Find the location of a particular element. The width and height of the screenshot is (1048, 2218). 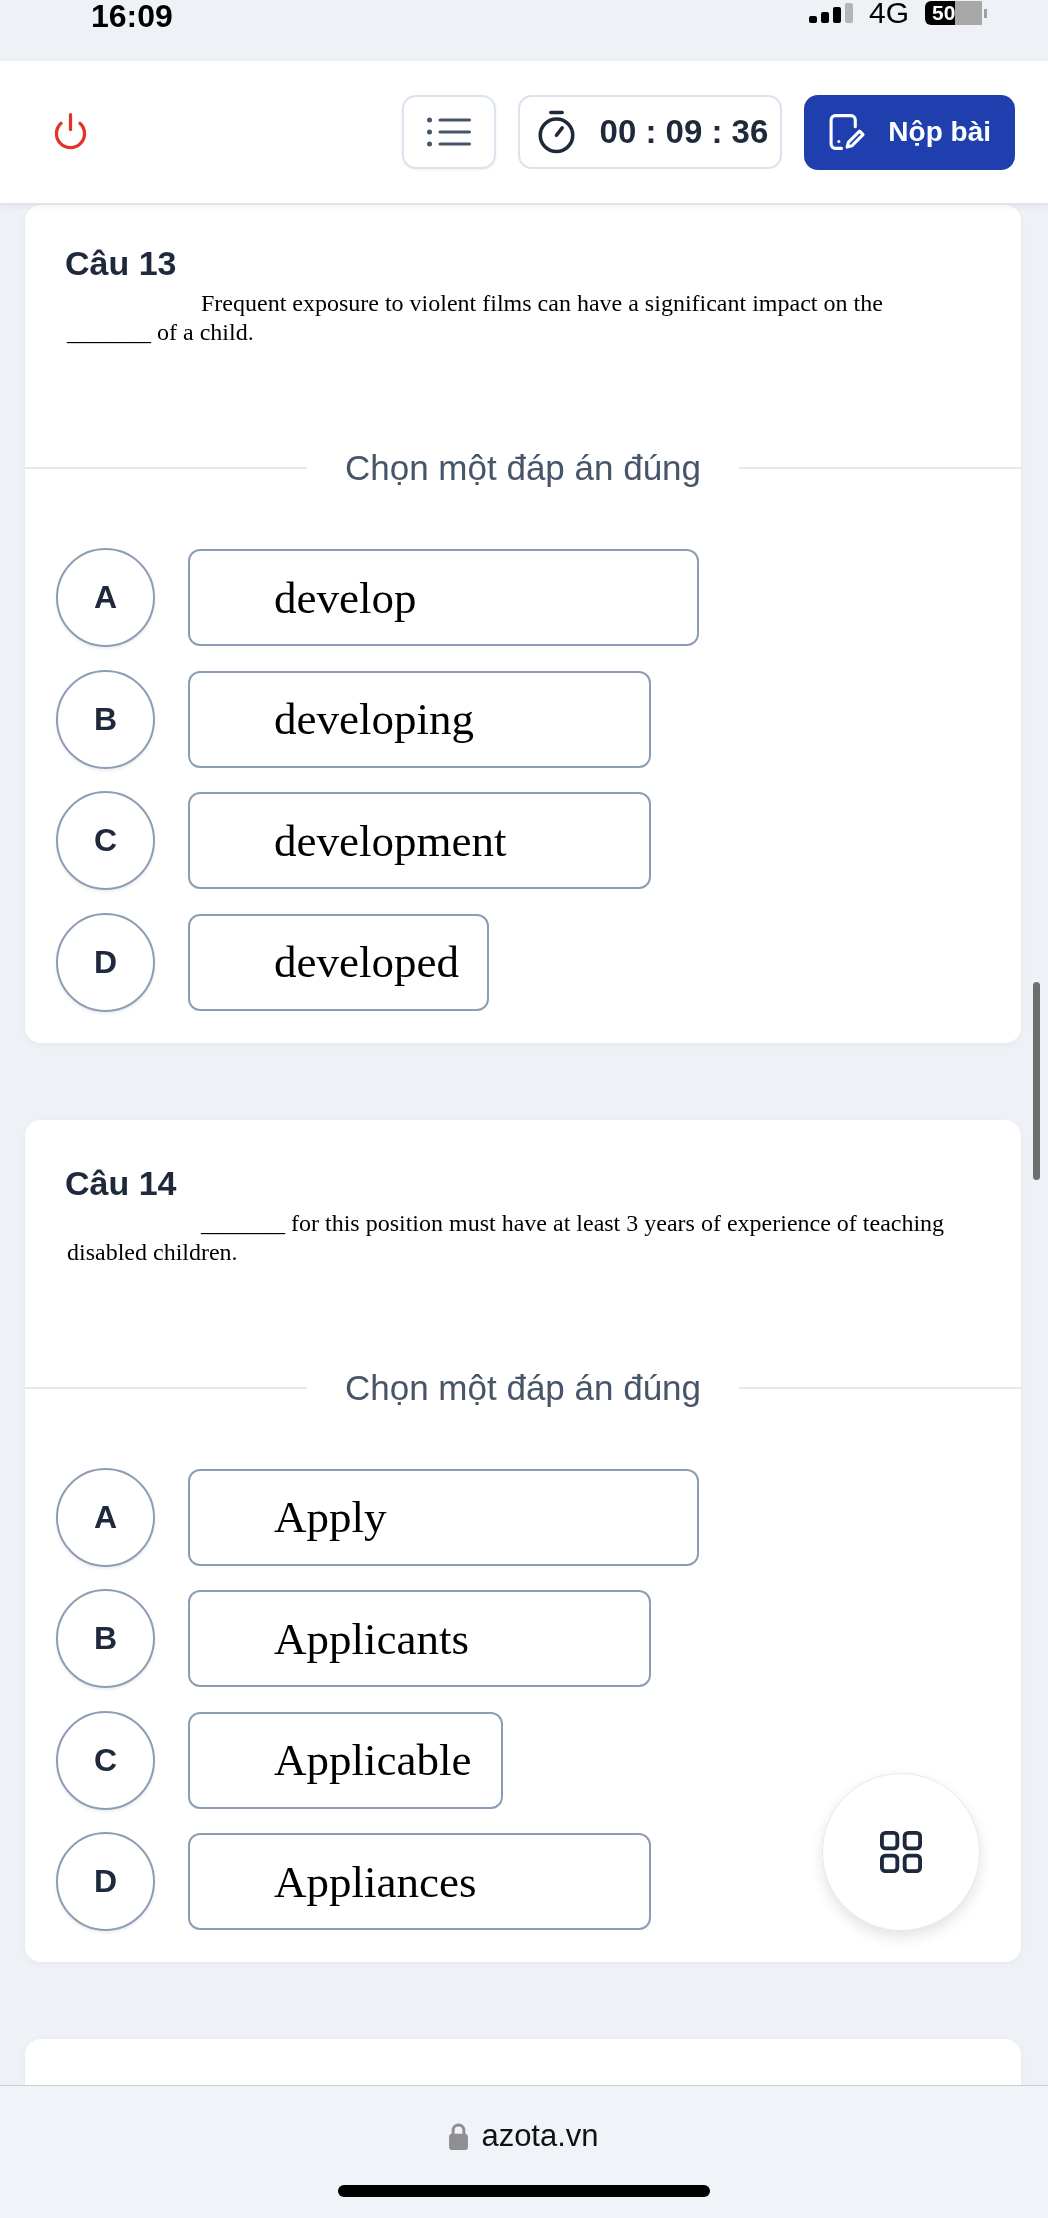

timer-text: 00 : 09 : 36 is located at coordinates (684, 132).